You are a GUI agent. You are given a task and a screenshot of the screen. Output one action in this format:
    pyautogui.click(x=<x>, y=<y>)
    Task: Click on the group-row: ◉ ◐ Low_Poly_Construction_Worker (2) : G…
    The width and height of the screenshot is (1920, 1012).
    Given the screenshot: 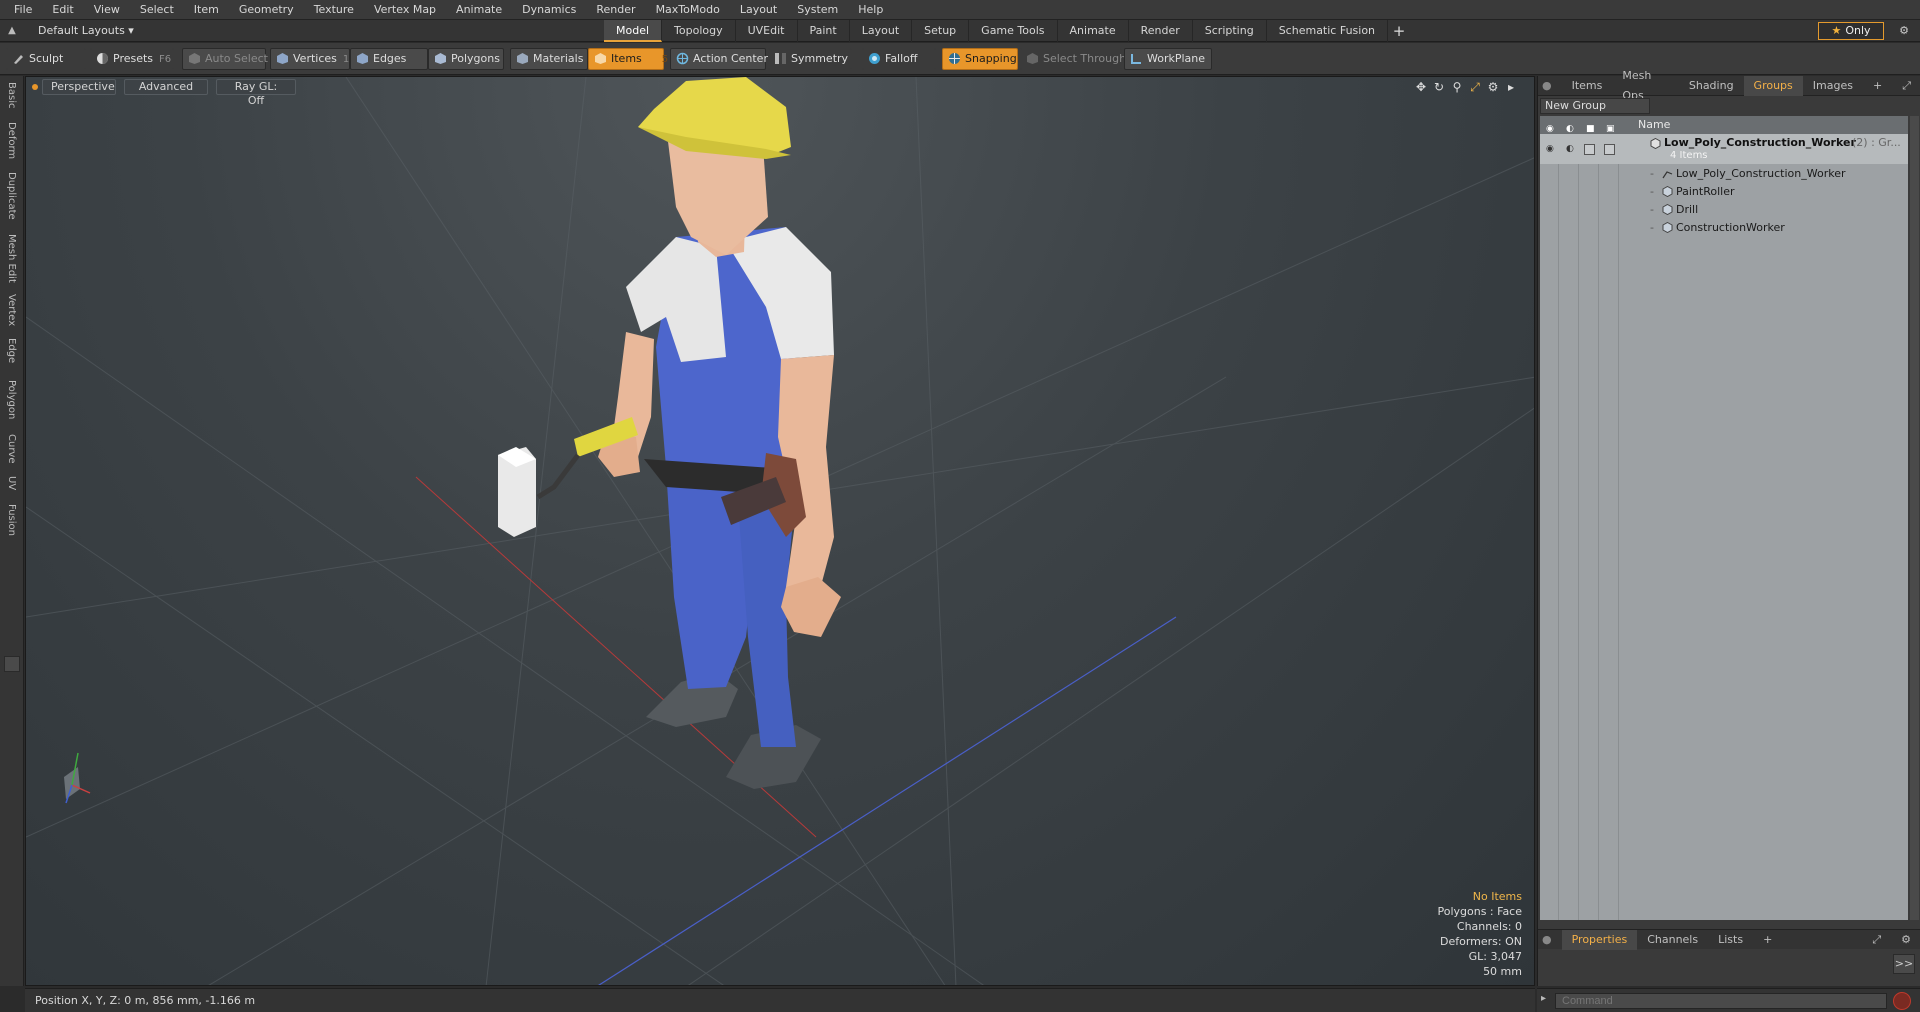 What is the action you would take?
    pyautogui.click(x=1724, y=149)
    